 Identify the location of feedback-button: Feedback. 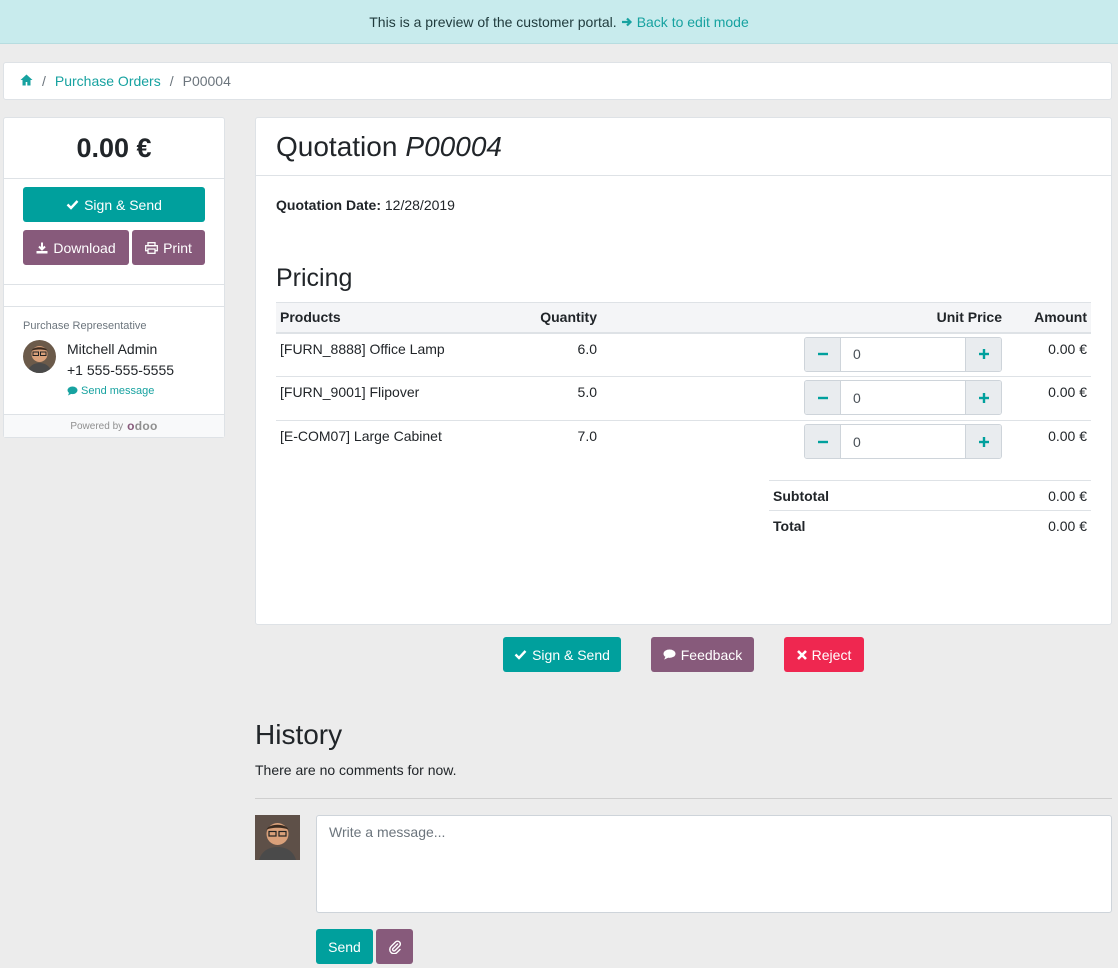
(702, 654).